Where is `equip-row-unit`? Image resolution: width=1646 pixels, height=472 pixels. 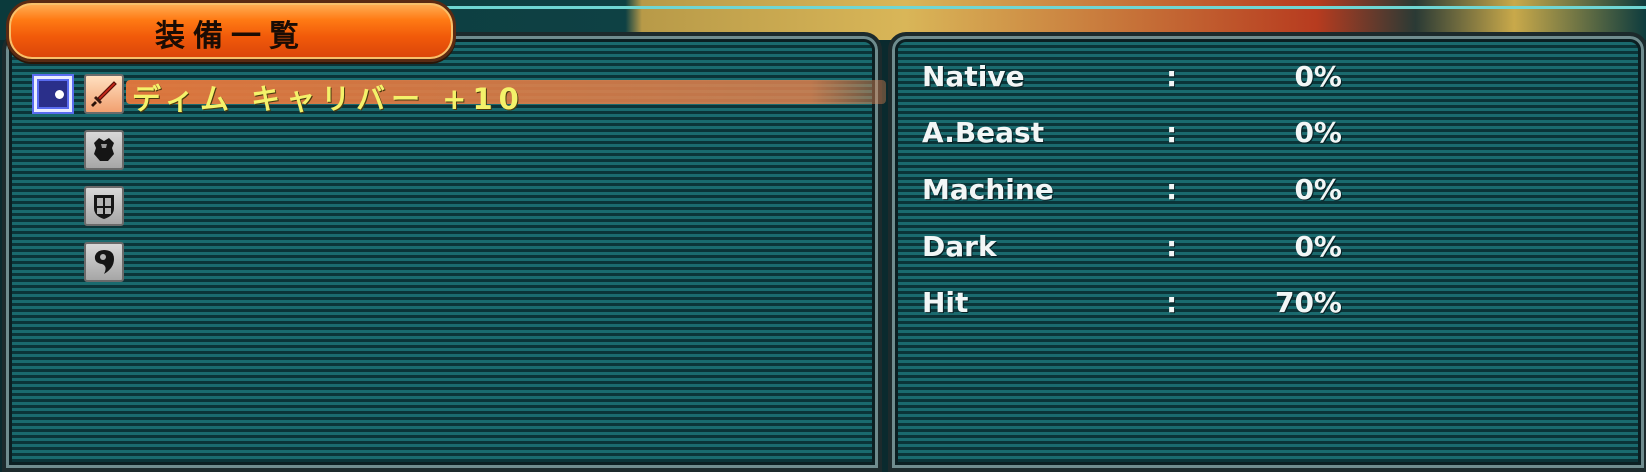
equip-row-unit is located at coordinates (84, 262).